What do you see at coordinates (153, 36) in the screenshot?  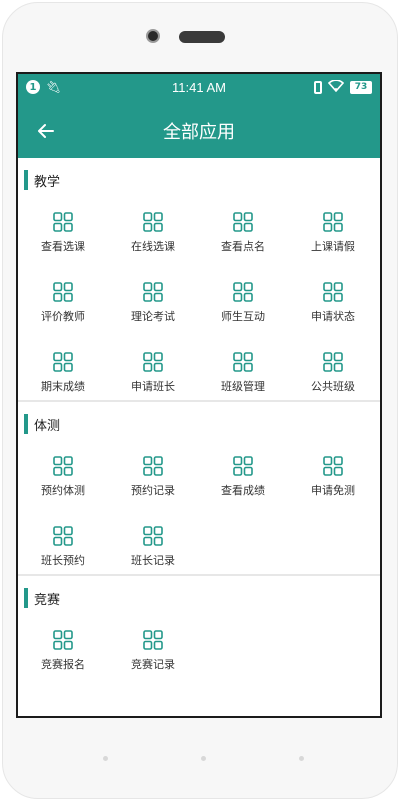 I see `front-camera` at bounding box center [153, 36].